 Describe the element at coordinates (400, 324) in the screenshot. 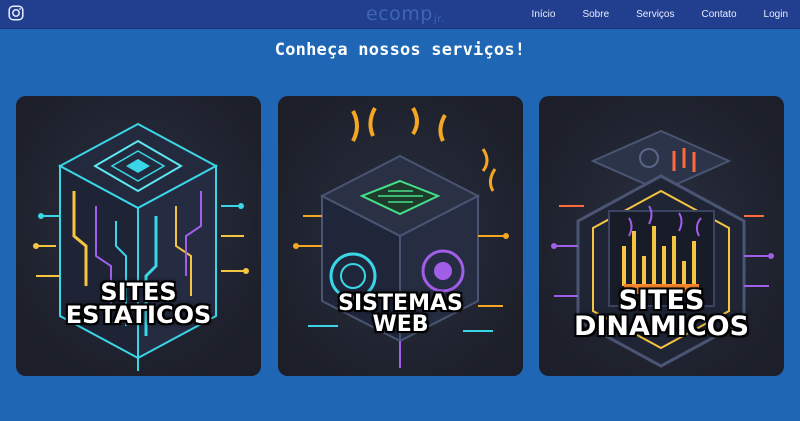

I see `card-label-line2: WEB` at that location.